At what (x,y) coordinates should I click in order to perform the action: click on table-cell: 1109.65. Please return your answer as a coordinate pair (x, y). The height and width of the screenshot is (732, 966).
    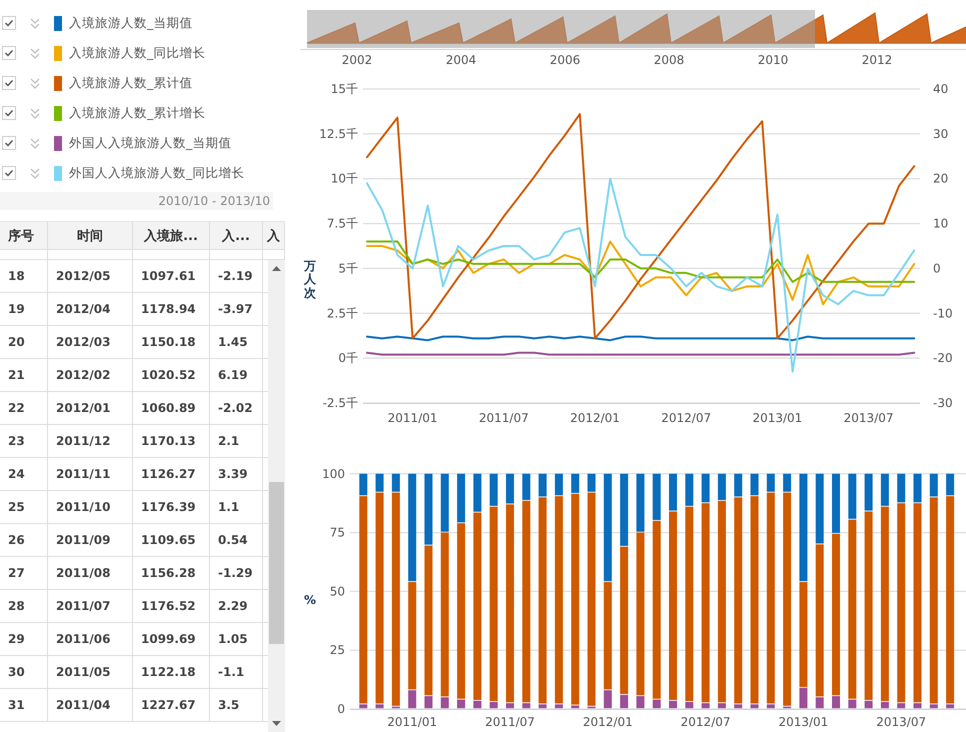
    Looking at the image, I should click on (168, 540).